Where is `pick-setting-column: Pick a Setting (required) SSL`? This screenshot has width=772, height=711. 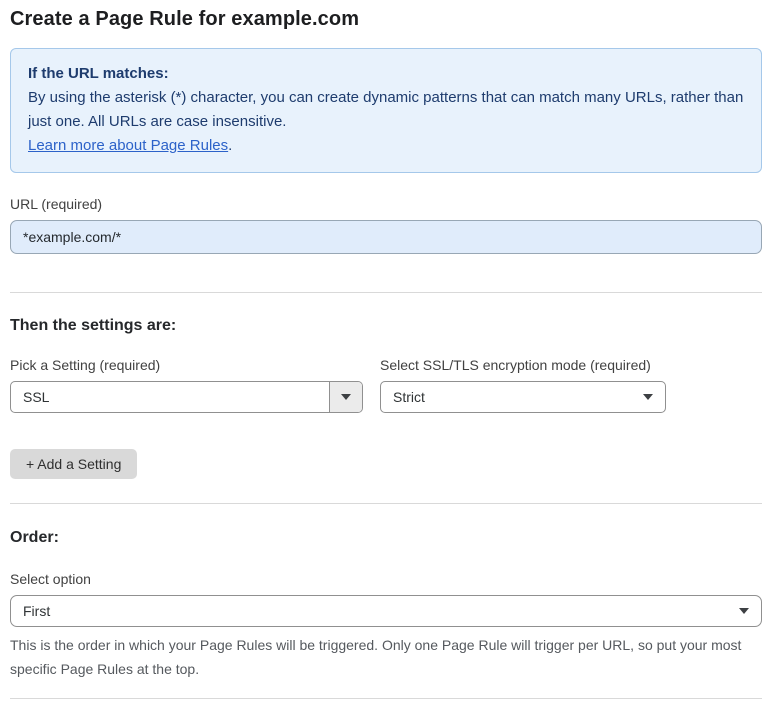 pick-setting-column: Pick a Setting (required) SSL is located at coordinates (186, 385).